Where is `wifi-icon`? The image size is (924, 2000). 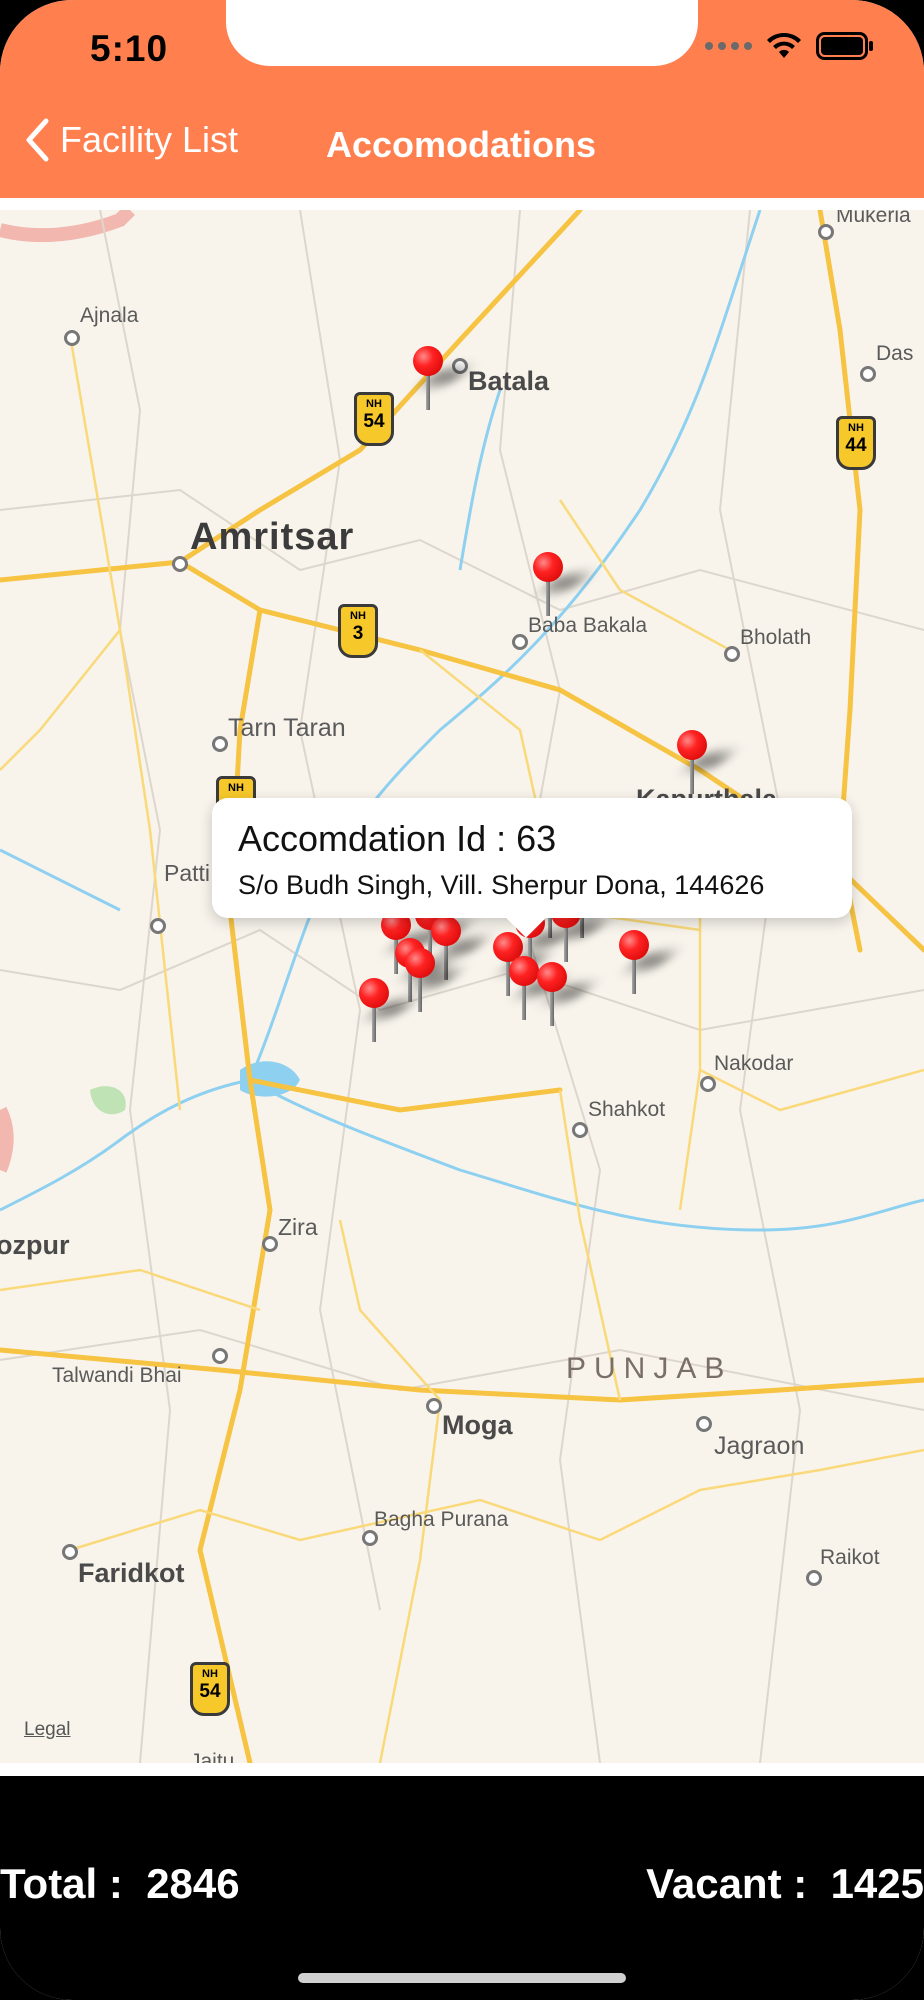 wifi-icon is located at coordinates (784, 45).